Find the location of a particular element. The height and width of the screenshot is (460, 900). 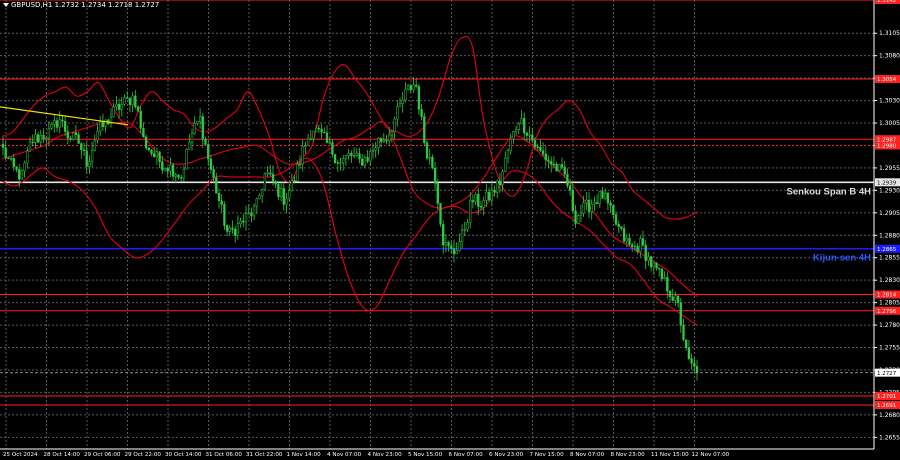

x-tick-label: 4 Nov 07:00 is located at coordinates (344, 455).